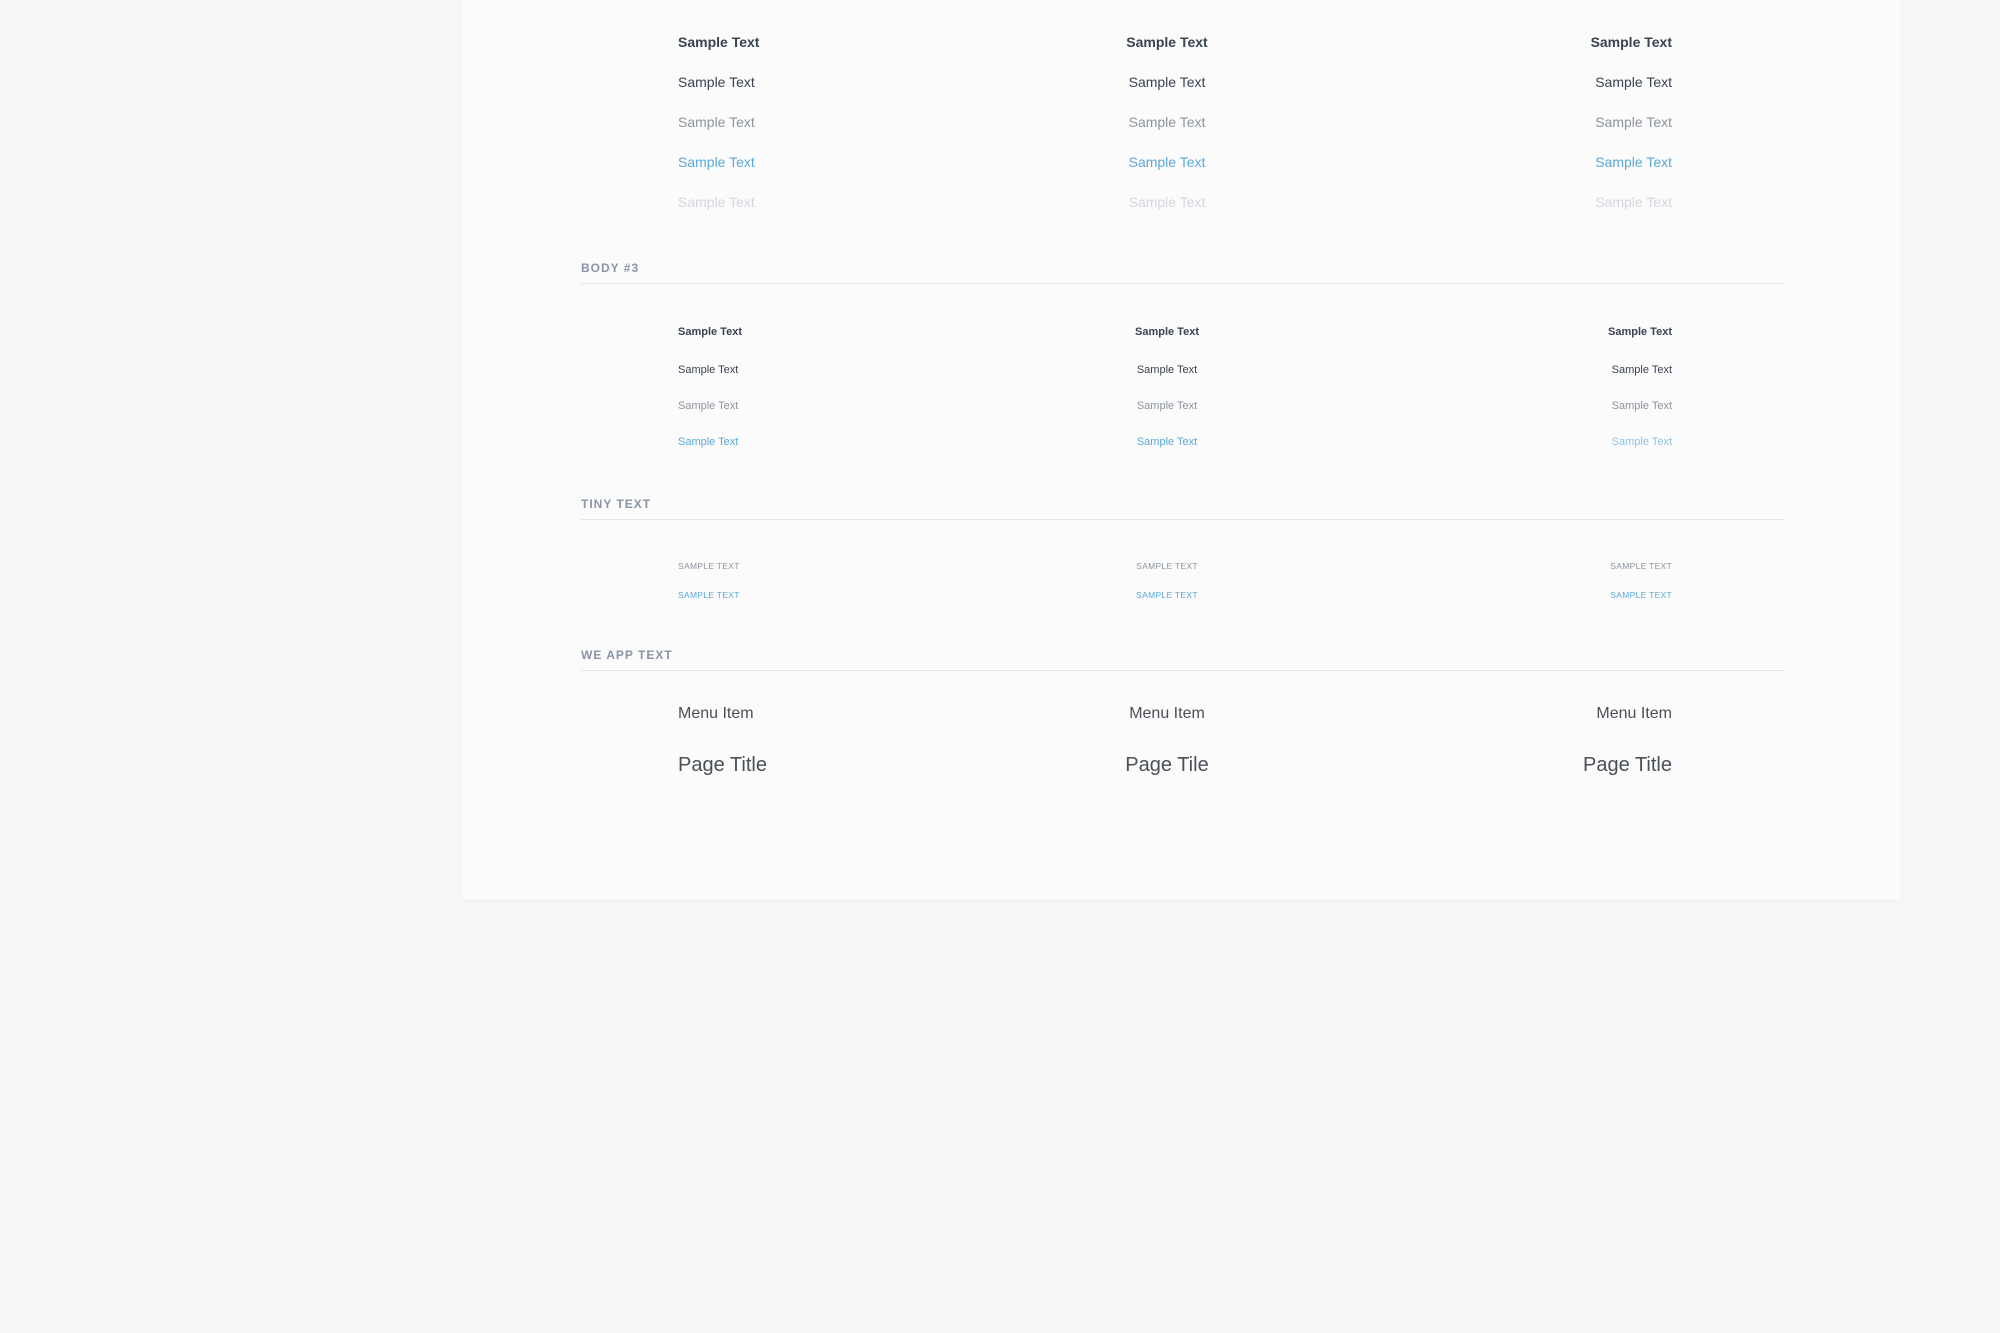 The image size is (2000, 1333). Describe the element at coordinates (1167, 765) in the screenshot. I see `page-title-sample: Page Tile` at that location.